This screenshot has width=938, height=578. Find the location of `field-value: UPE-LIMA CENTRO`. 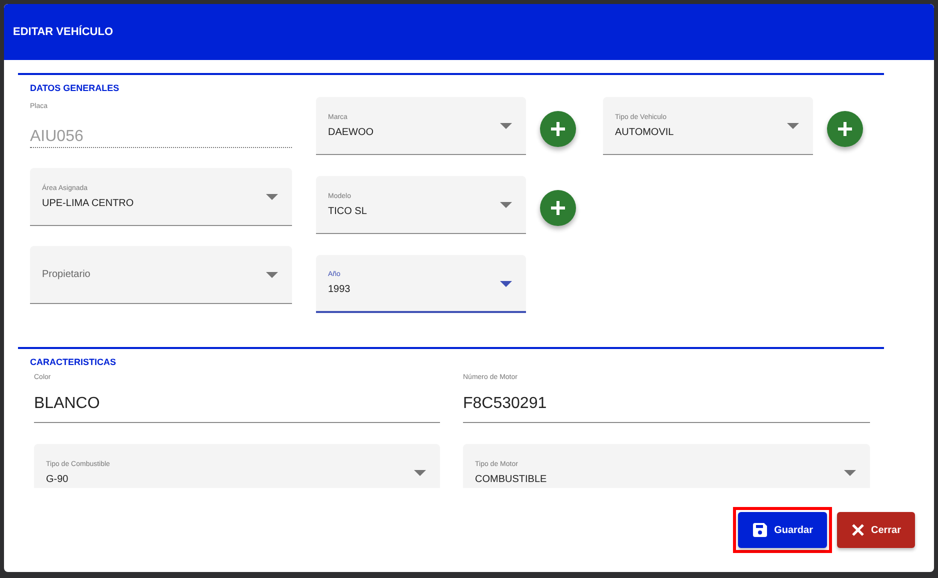

field-value: UPE-LIMA CENTRO is located at coordinates (88, 203).